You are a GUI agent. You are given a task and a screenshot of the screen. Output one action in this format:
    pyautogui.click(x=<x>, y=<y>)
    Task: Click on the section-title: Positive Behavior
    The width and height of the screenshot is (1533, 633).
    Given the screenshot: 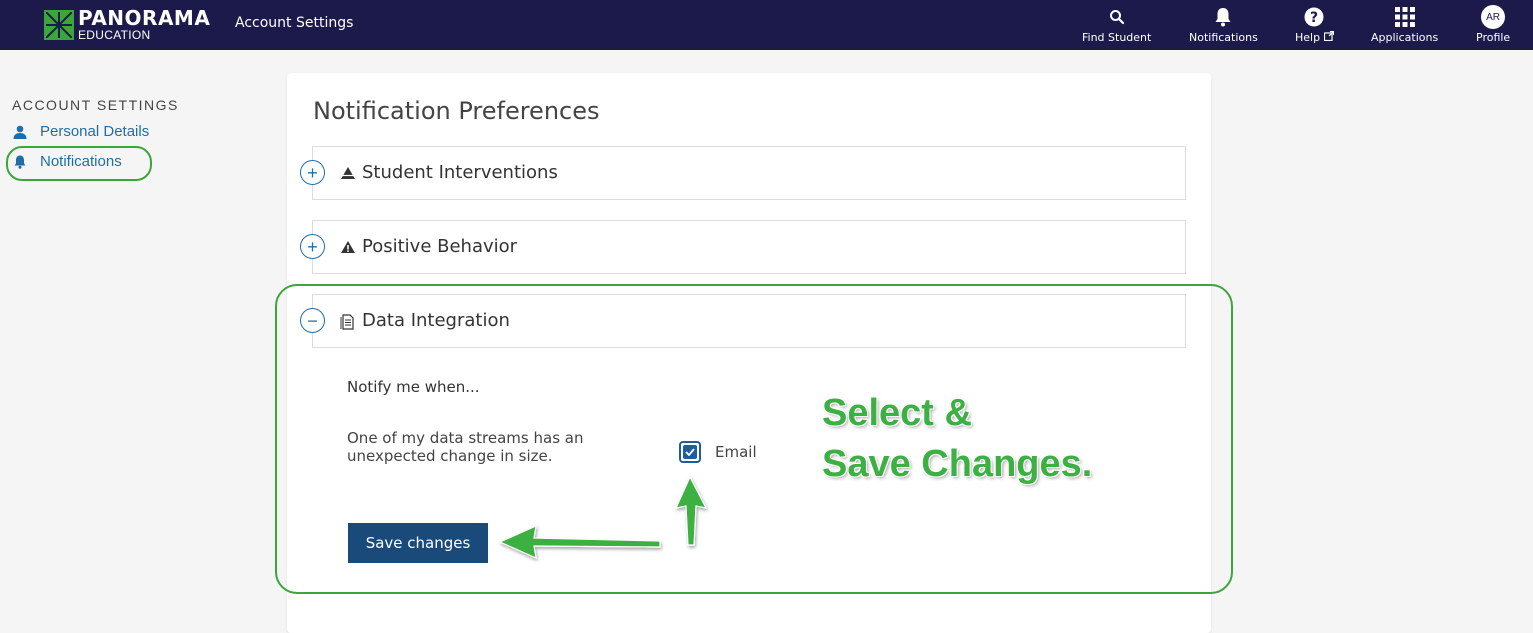 What is the action you would take?
    pyautogui.click(x=440, y=246)
    